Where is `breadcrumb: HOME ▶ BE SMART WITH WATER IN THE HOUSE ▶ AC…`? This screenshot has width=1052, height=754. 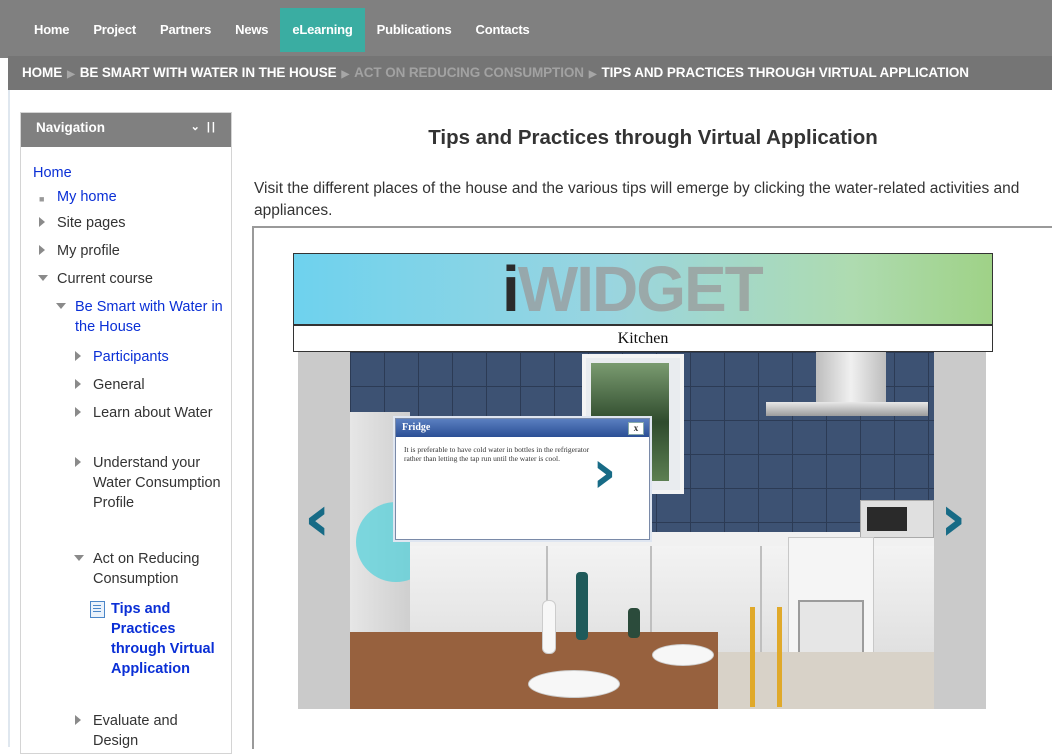
breadcrumb: HOME ▶ BE SMART WITH WATER IN THE HOUSE ▶ AC… is located at coordinates (527, 73).